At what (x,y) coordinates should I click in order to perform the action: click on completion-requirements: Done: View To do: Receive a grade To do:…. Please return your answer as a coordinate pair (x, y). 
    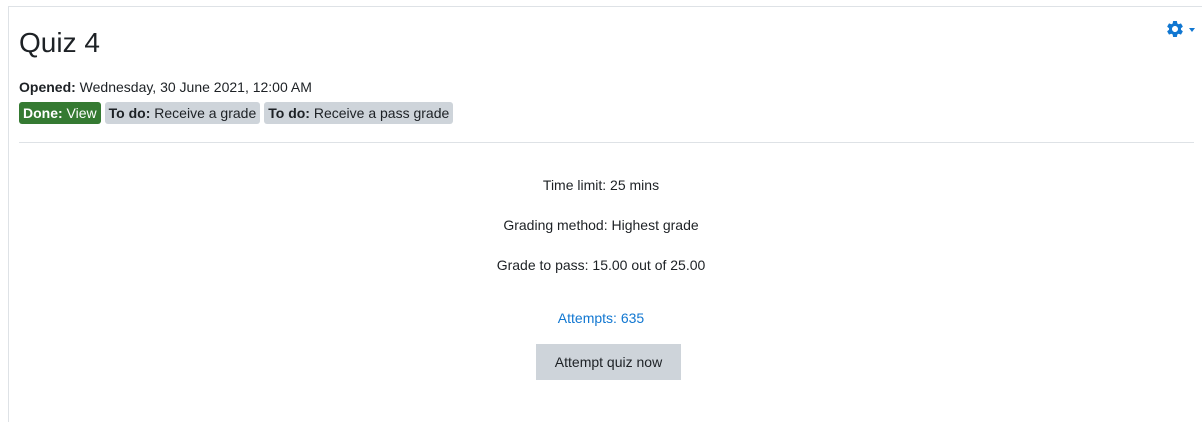
    Looking at the image, I should click on (236, 113).